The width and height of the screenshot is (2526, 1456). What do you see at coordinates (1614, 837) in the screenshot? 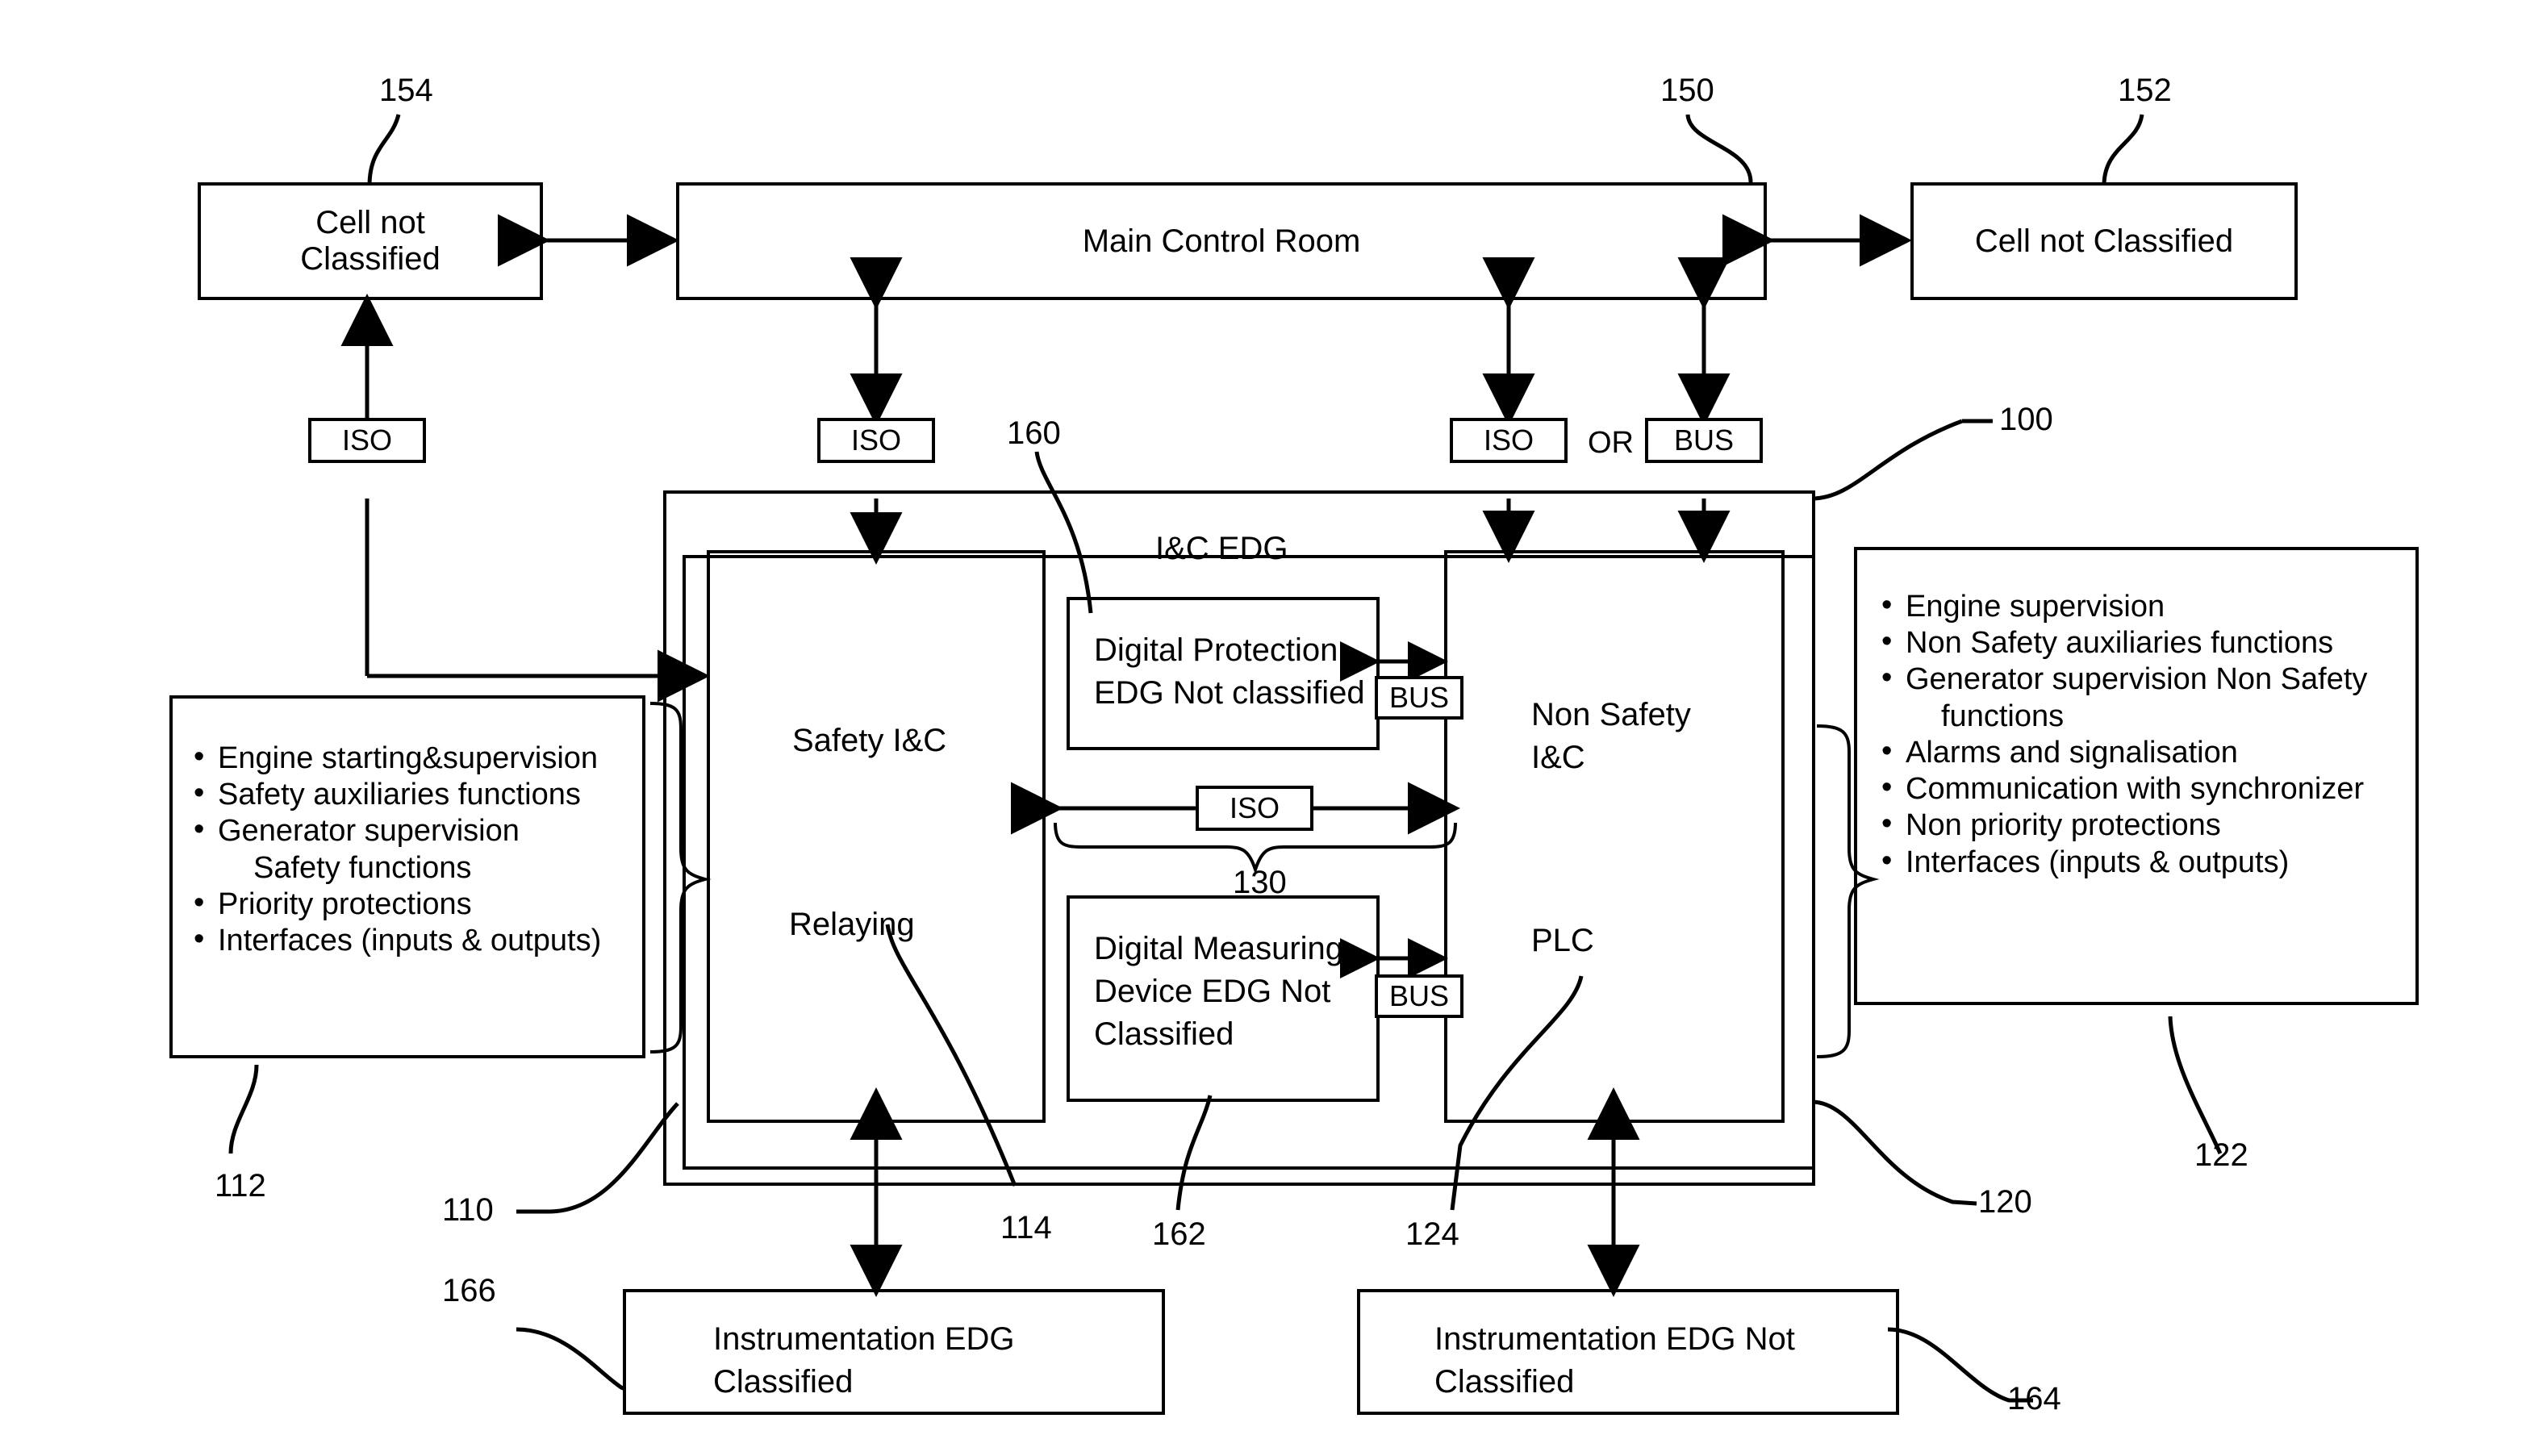
I see `non-safety-ic-box` at bounding box center [1614, 837].